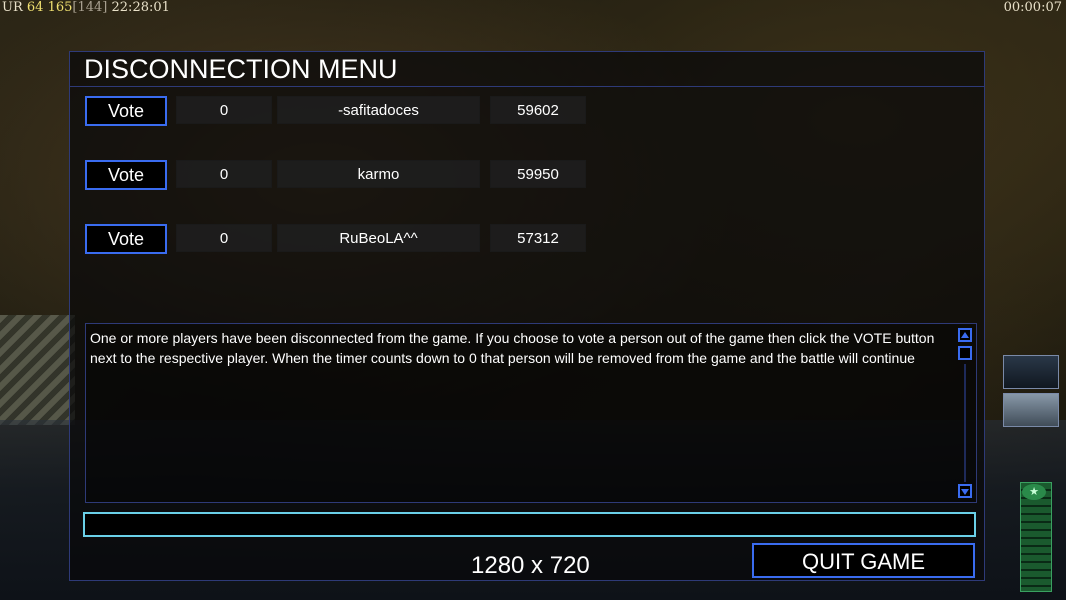  What do you see at coordinates (965, 423) in the screenshot?
I see `scrollbar-track` at bounding box center [965, 423].